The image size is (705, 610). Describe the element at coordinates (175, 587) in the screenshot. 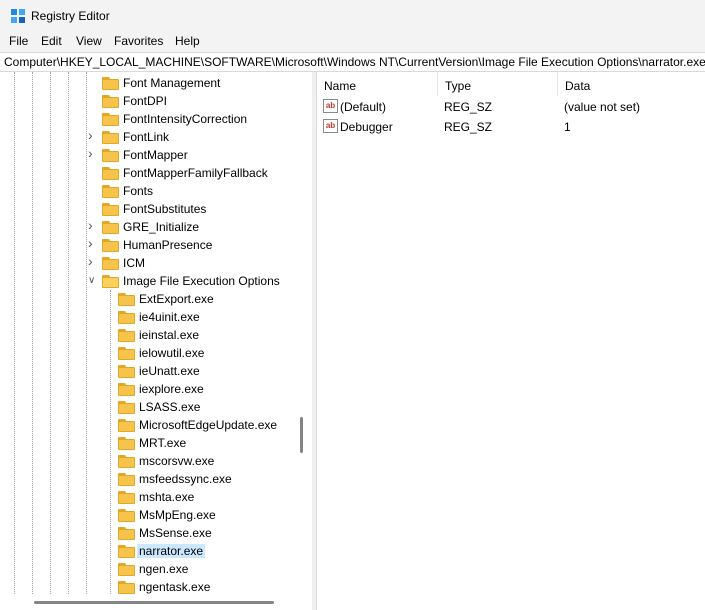

I see `tree-item-label: ngentask.exe` at that location.